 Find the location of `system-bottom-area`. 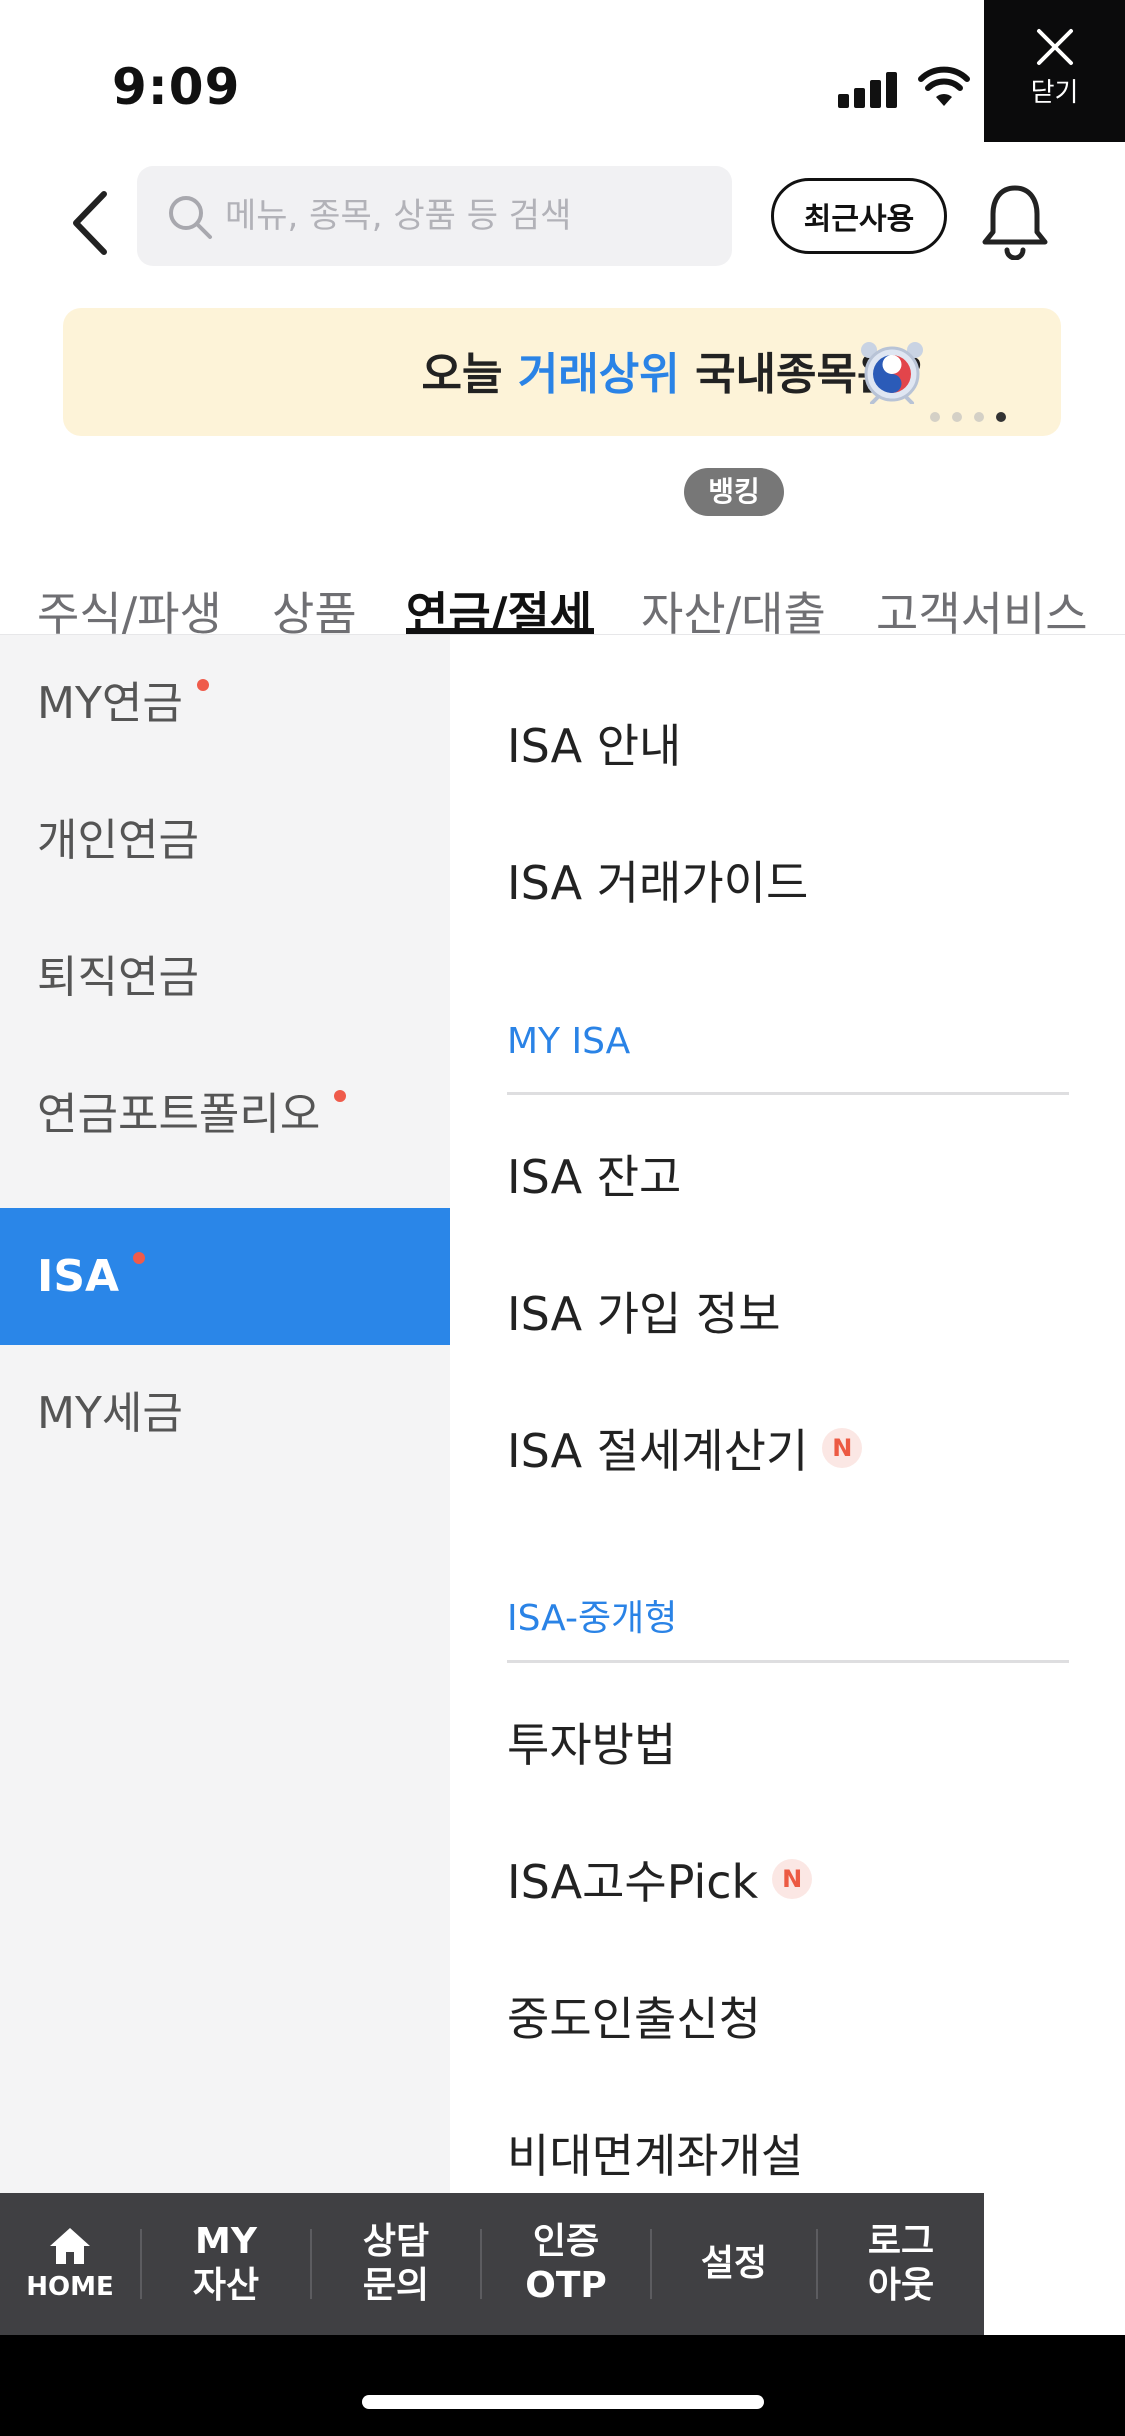

system-bottom-area is located at coordinates (562, 2385).